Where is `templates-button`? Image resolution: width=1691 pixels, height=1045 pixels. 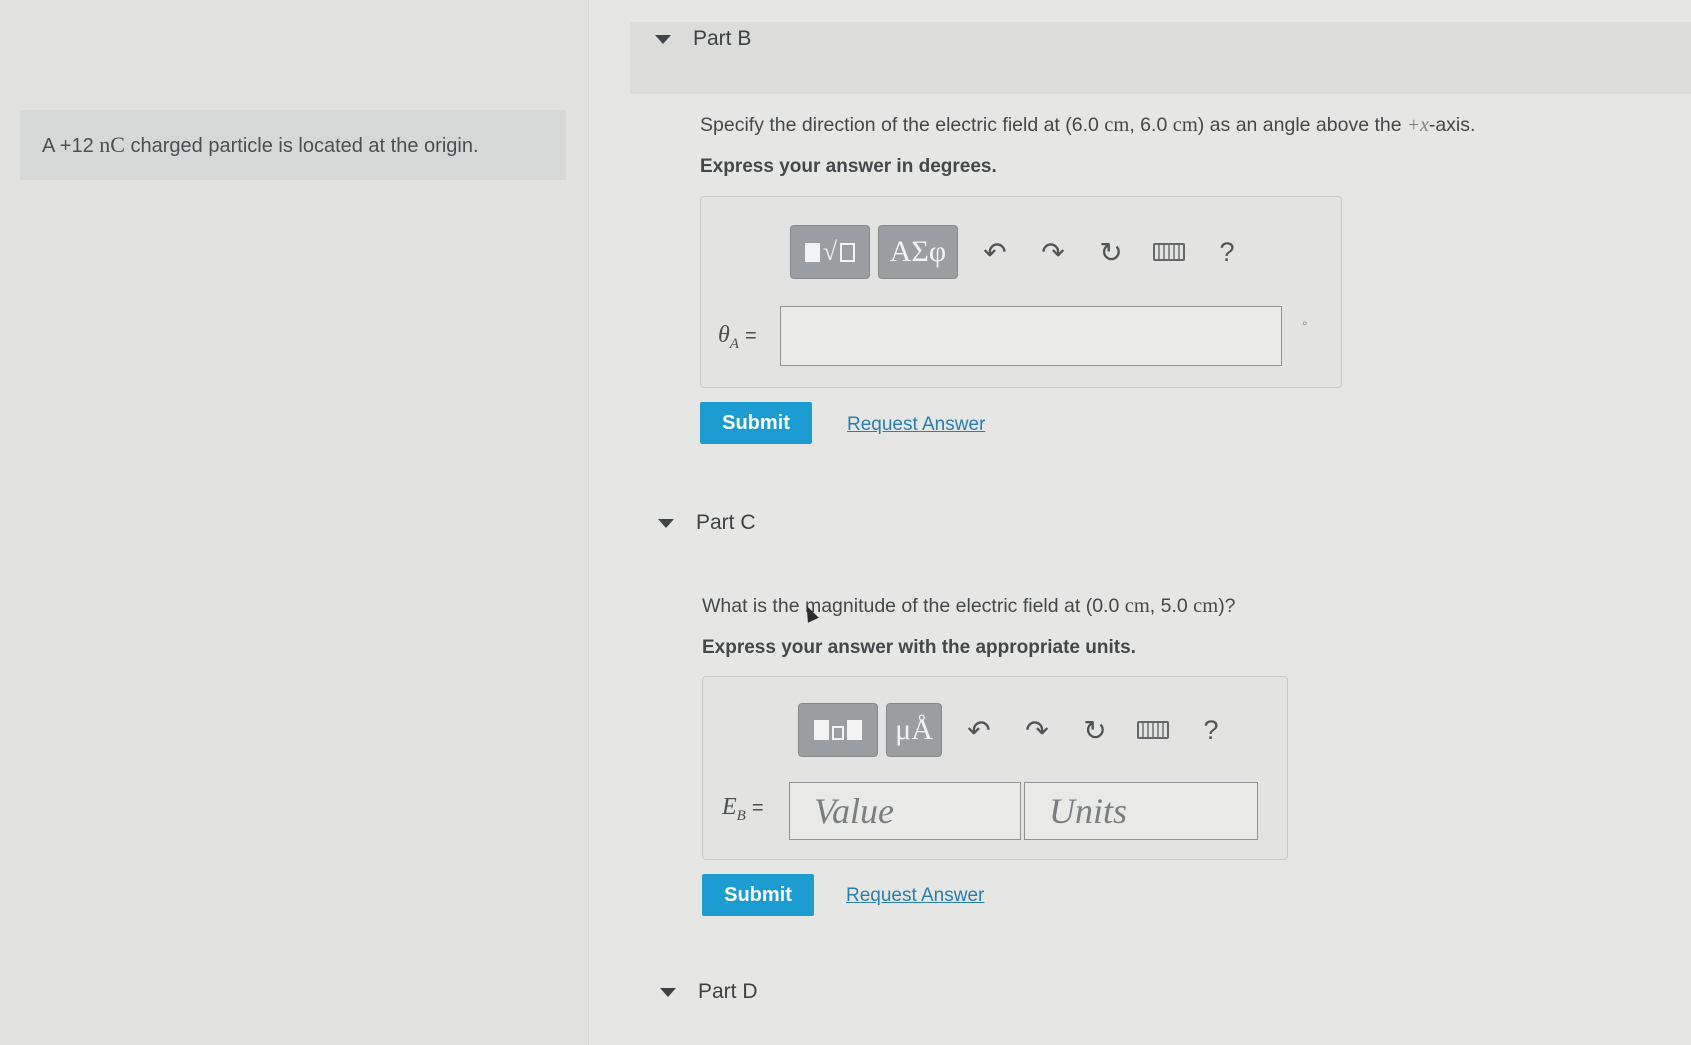 templates-button is located at coordinates (838, 730).